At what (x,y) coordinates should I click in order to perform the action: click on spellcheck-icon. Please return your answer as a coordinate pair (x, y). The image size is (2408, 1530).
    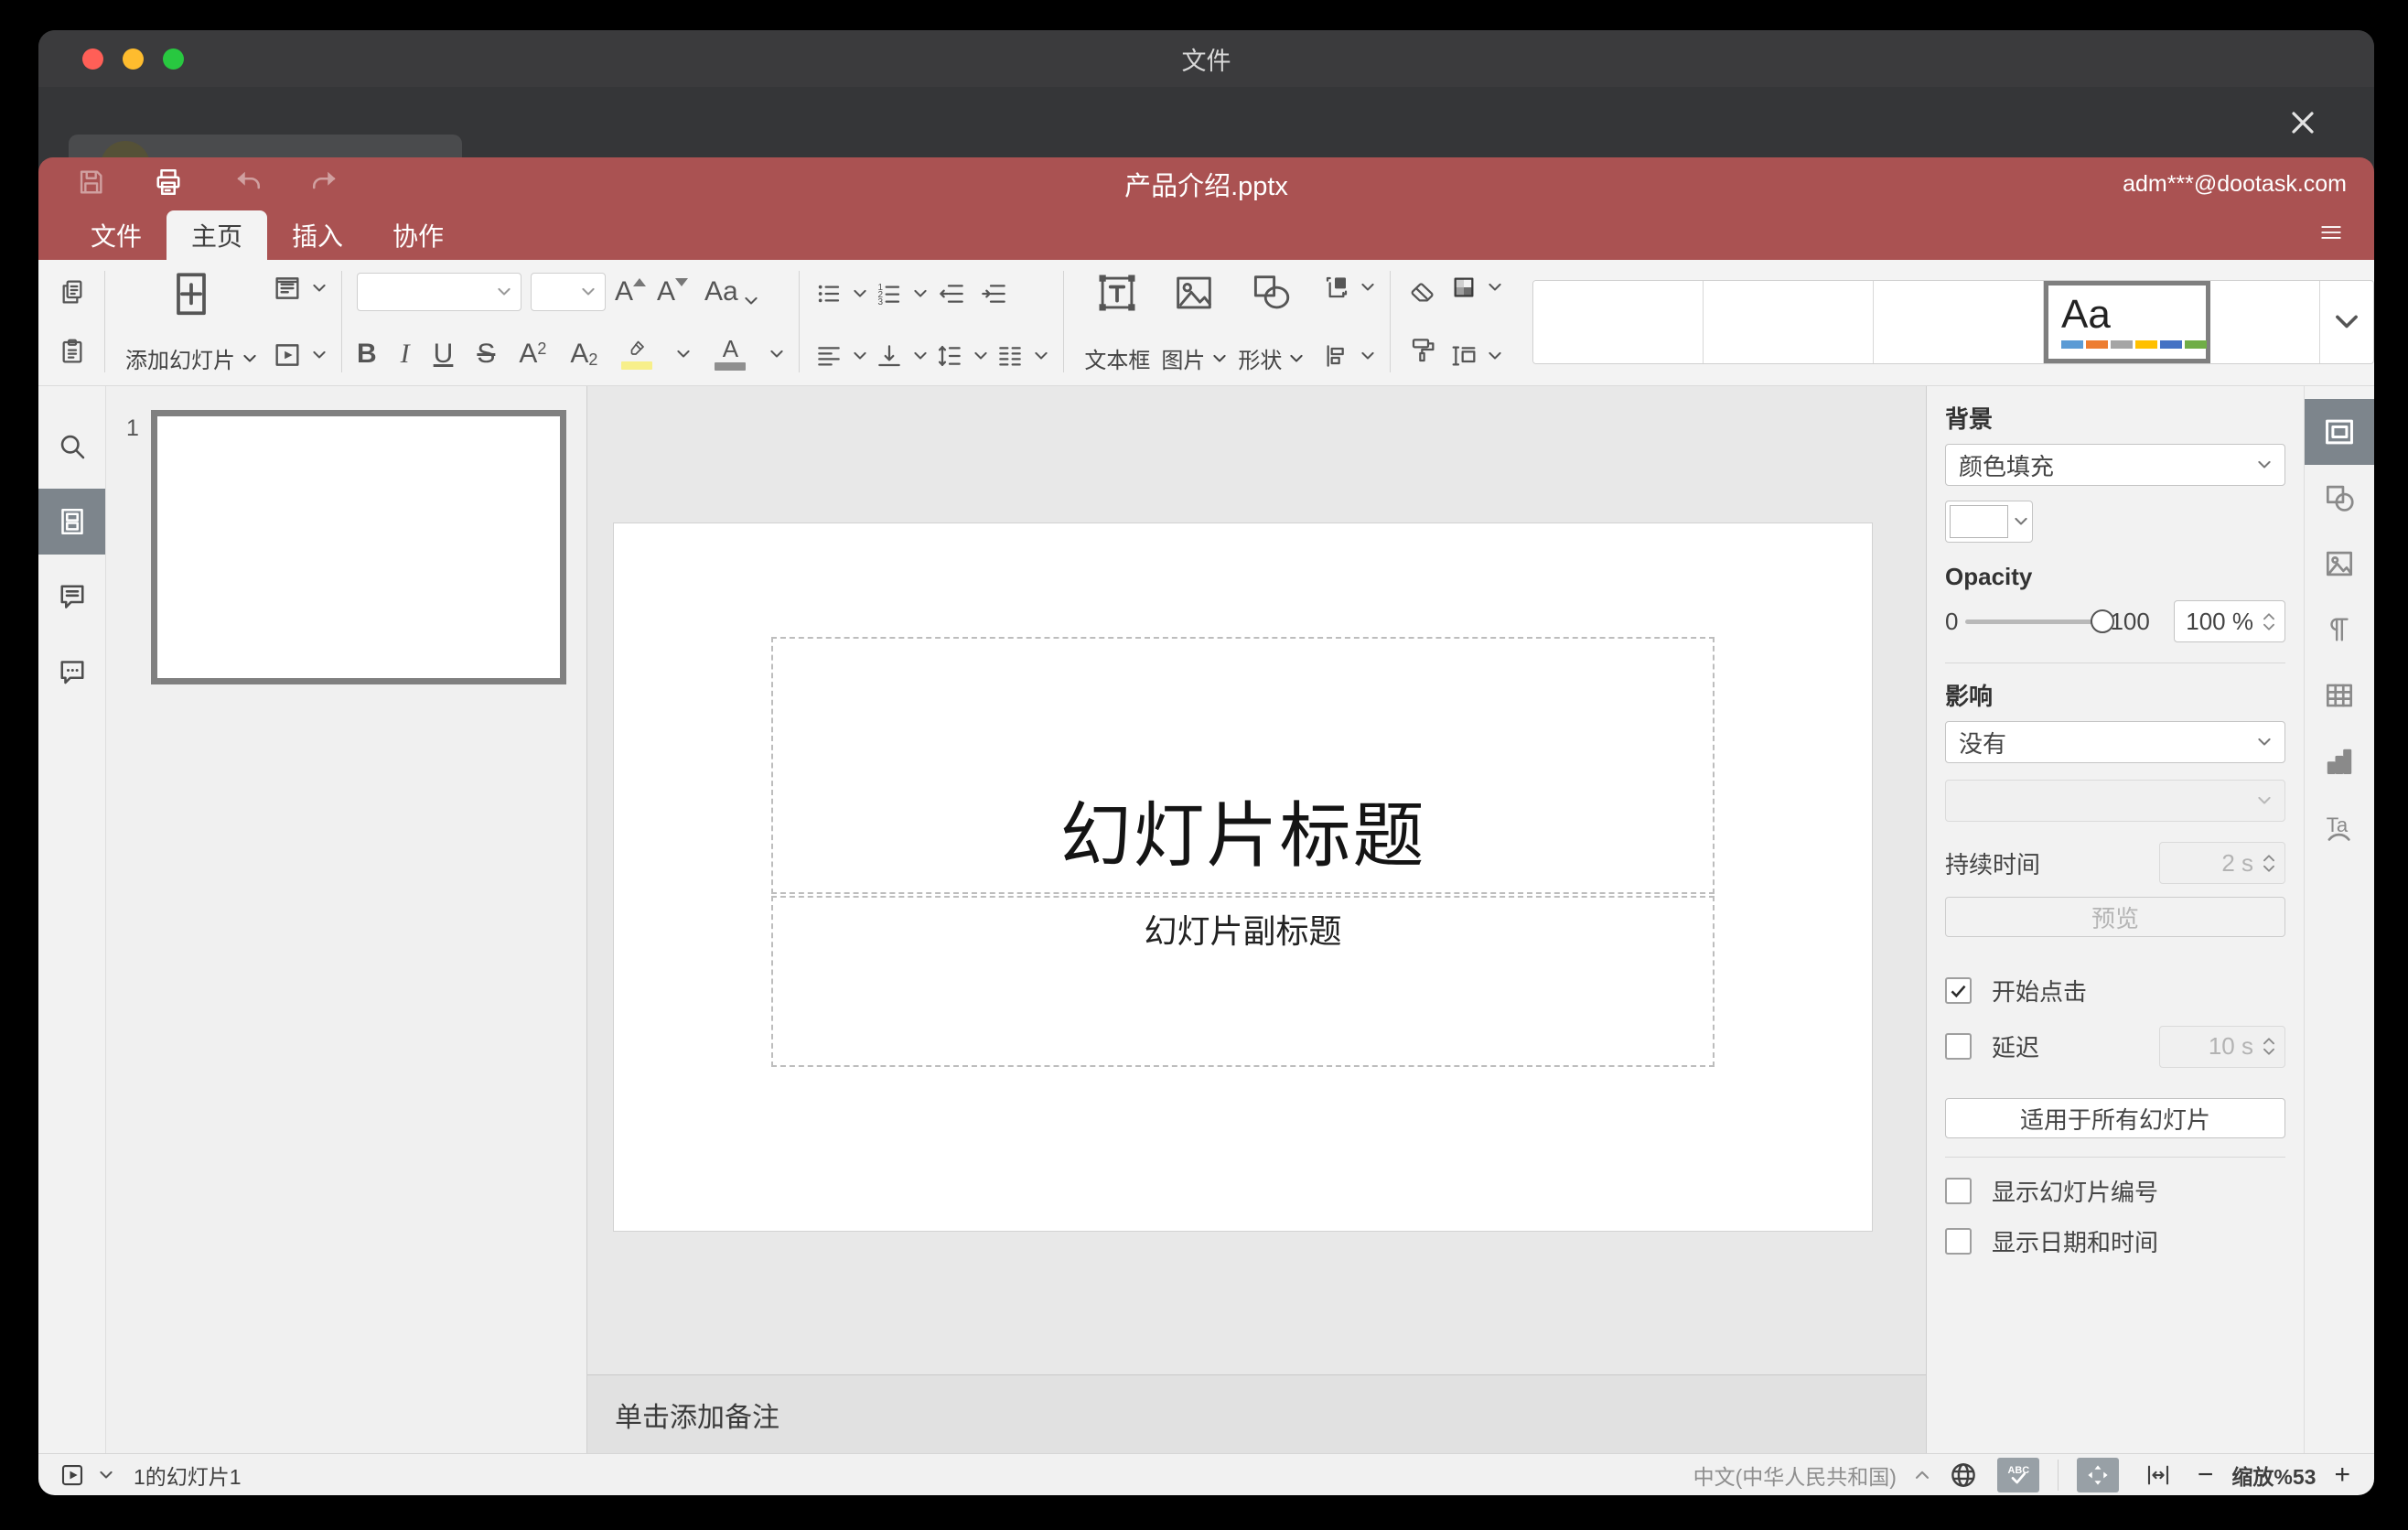
    Looking at the image, I should click on (2017, 1474).